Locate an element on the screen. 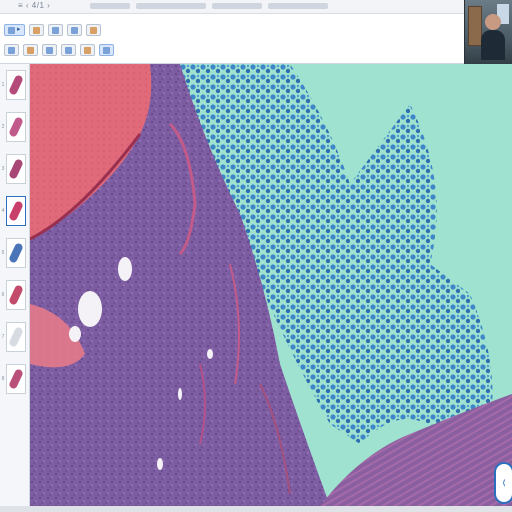 Image resolution: width=512 pixels, height=512 pixels. annotate-button is located at coordinates (68, 50).